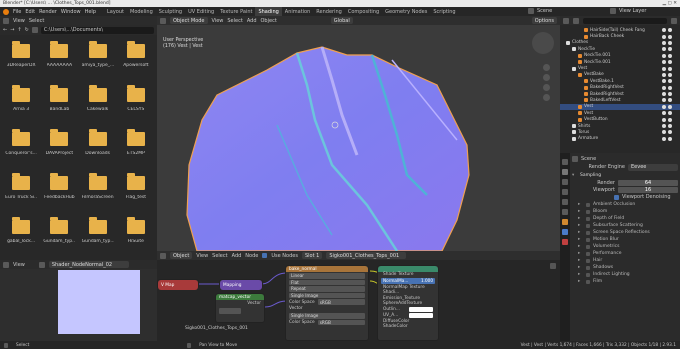 The height and width of the screenshot is (349, 680). I want to click on file-select-menu: Select, so click(36, 21).